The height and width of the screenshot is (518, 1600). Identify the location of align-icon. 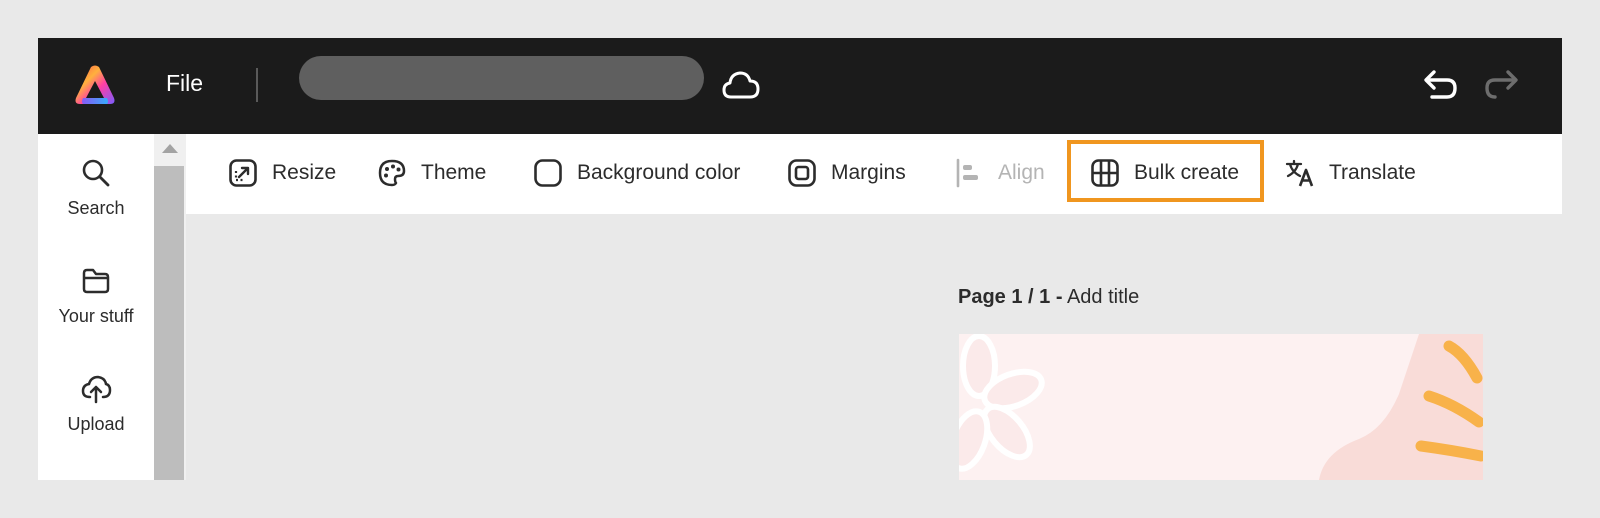
(967, 173).